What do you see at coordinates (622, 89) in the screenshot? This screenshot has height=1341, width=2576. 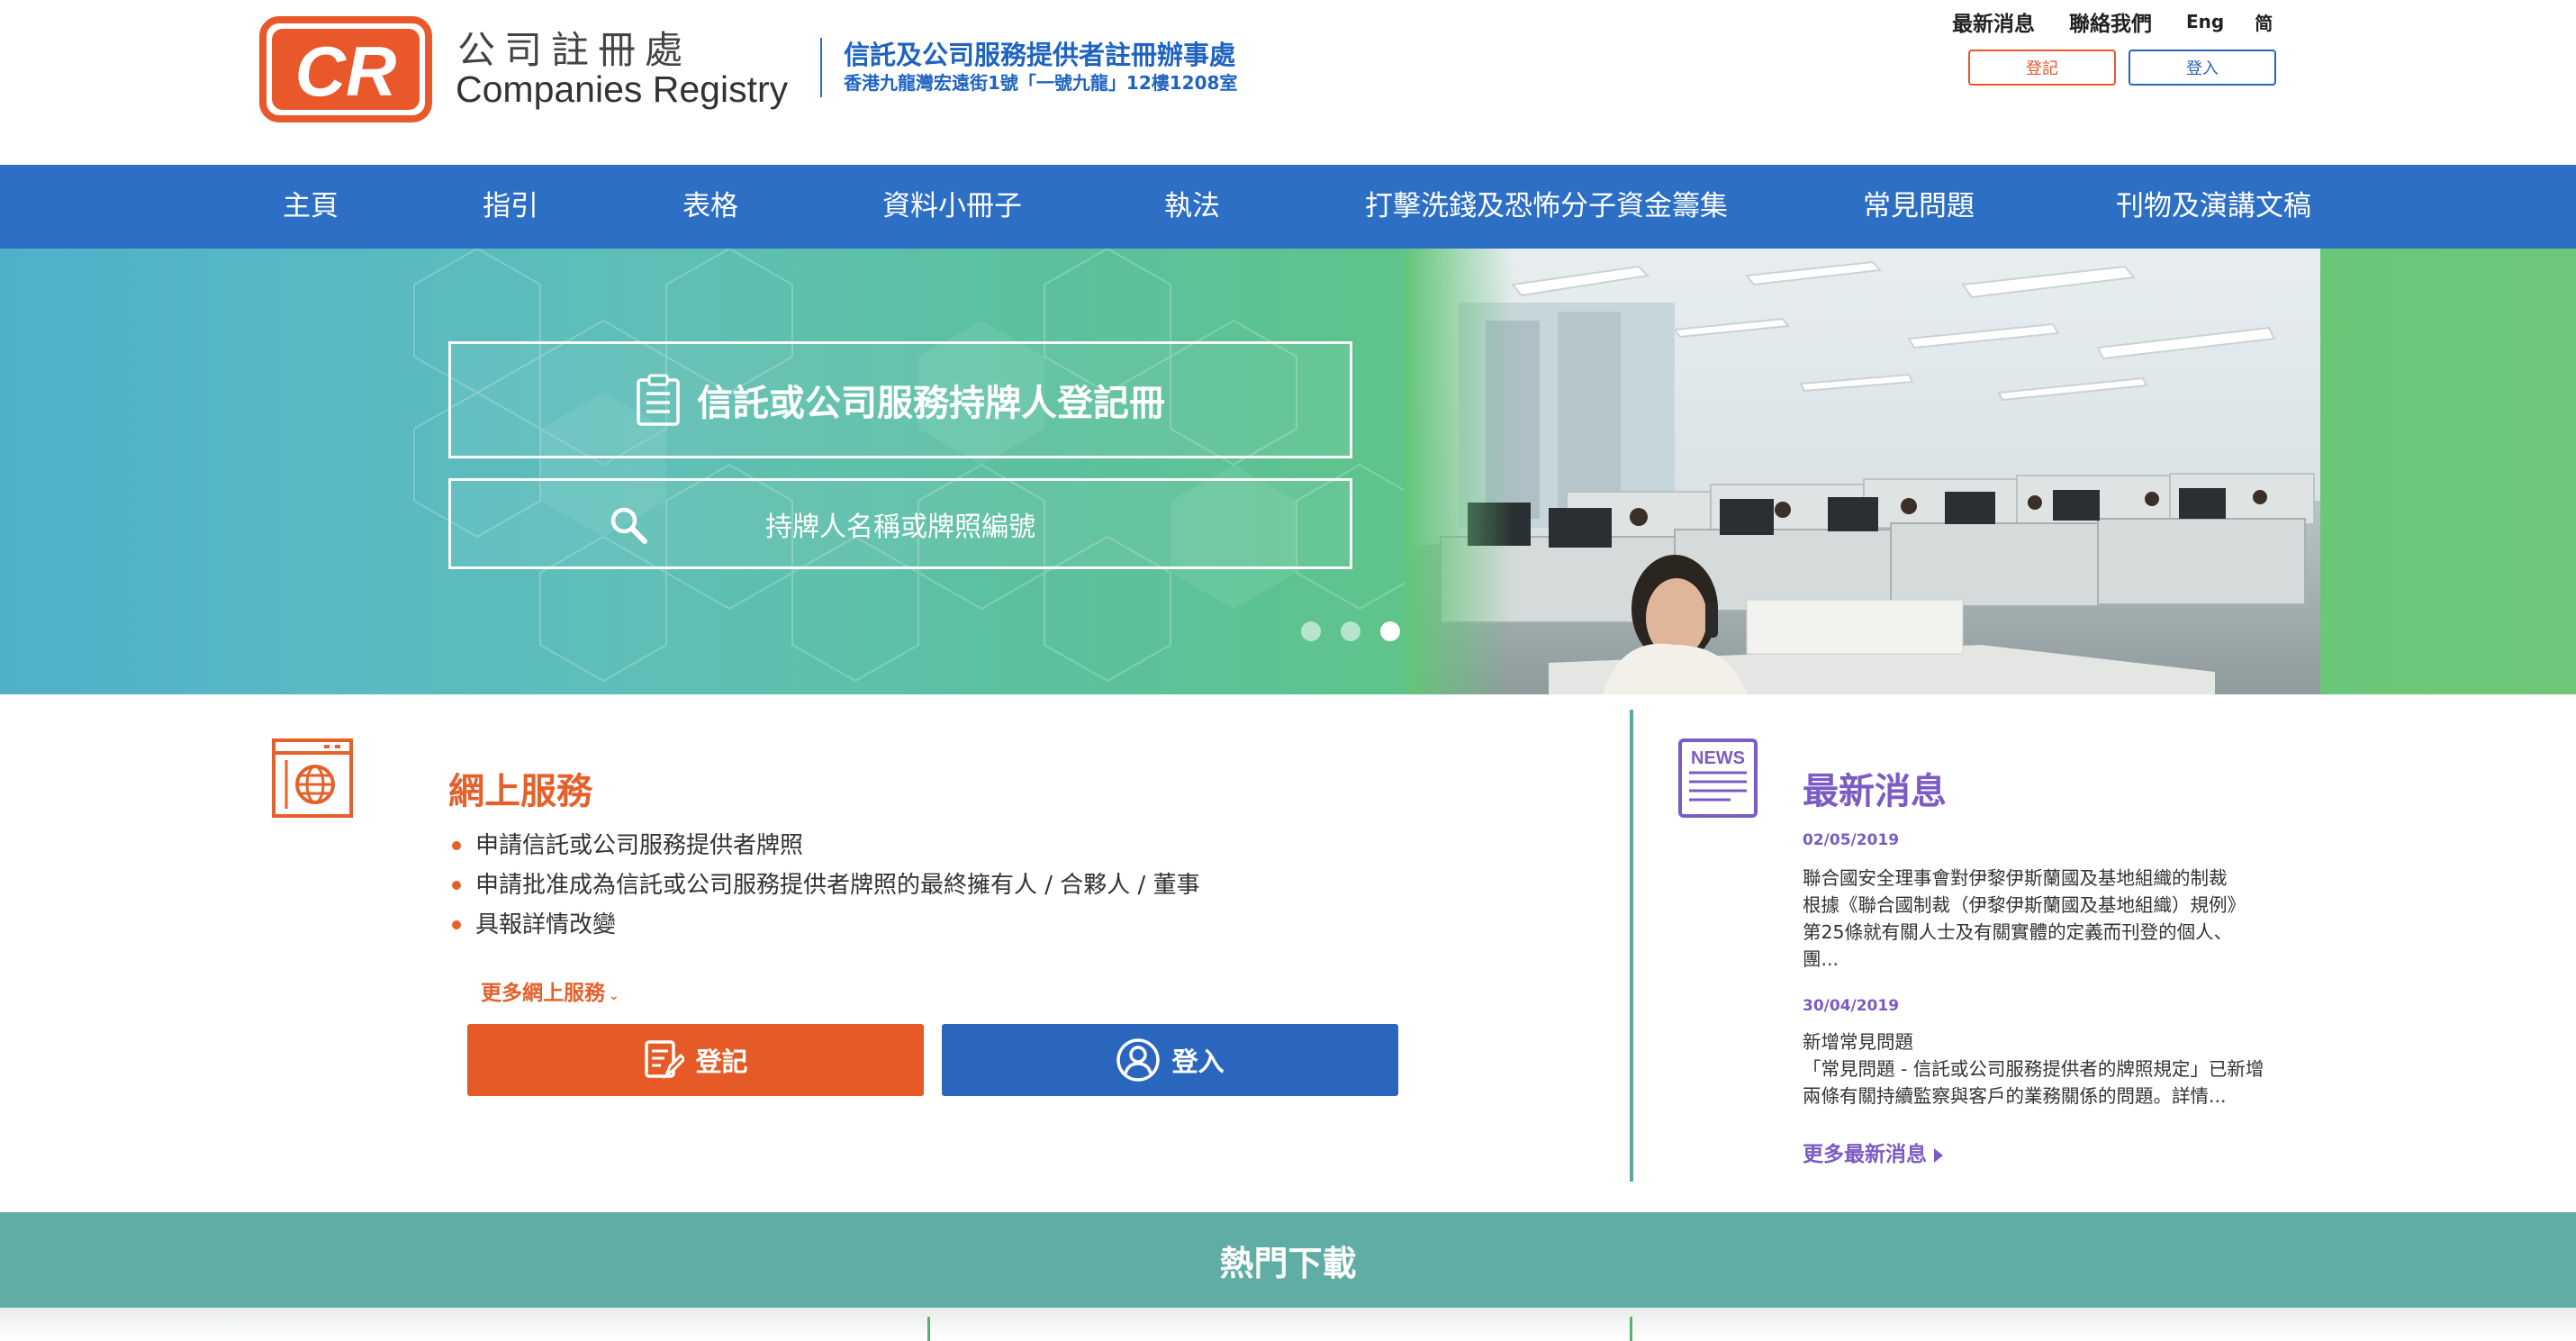 I see `logo-english-name: Companies Registry` at bounding box center [622, 89].